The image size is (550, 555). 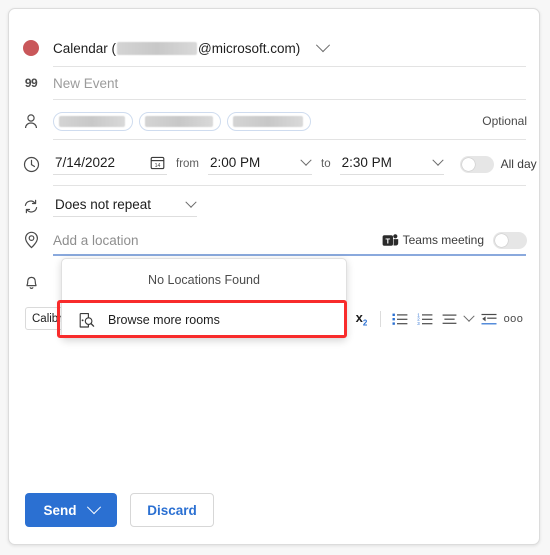 I want to click on align-dropdown-chevron, so click(x=469, y=319).